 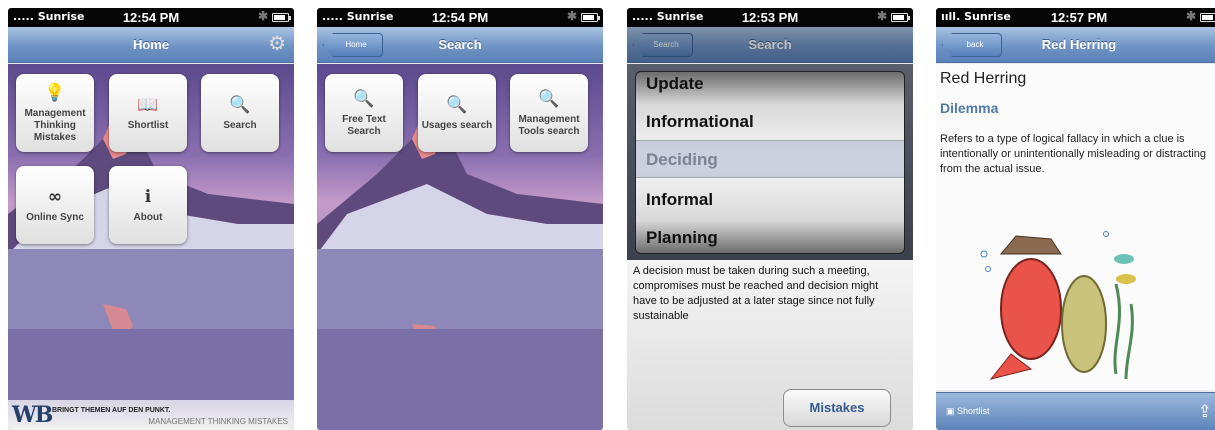 I want to click on tile-usages-search: 🔍 Usages search, so click(x=457, y=113).